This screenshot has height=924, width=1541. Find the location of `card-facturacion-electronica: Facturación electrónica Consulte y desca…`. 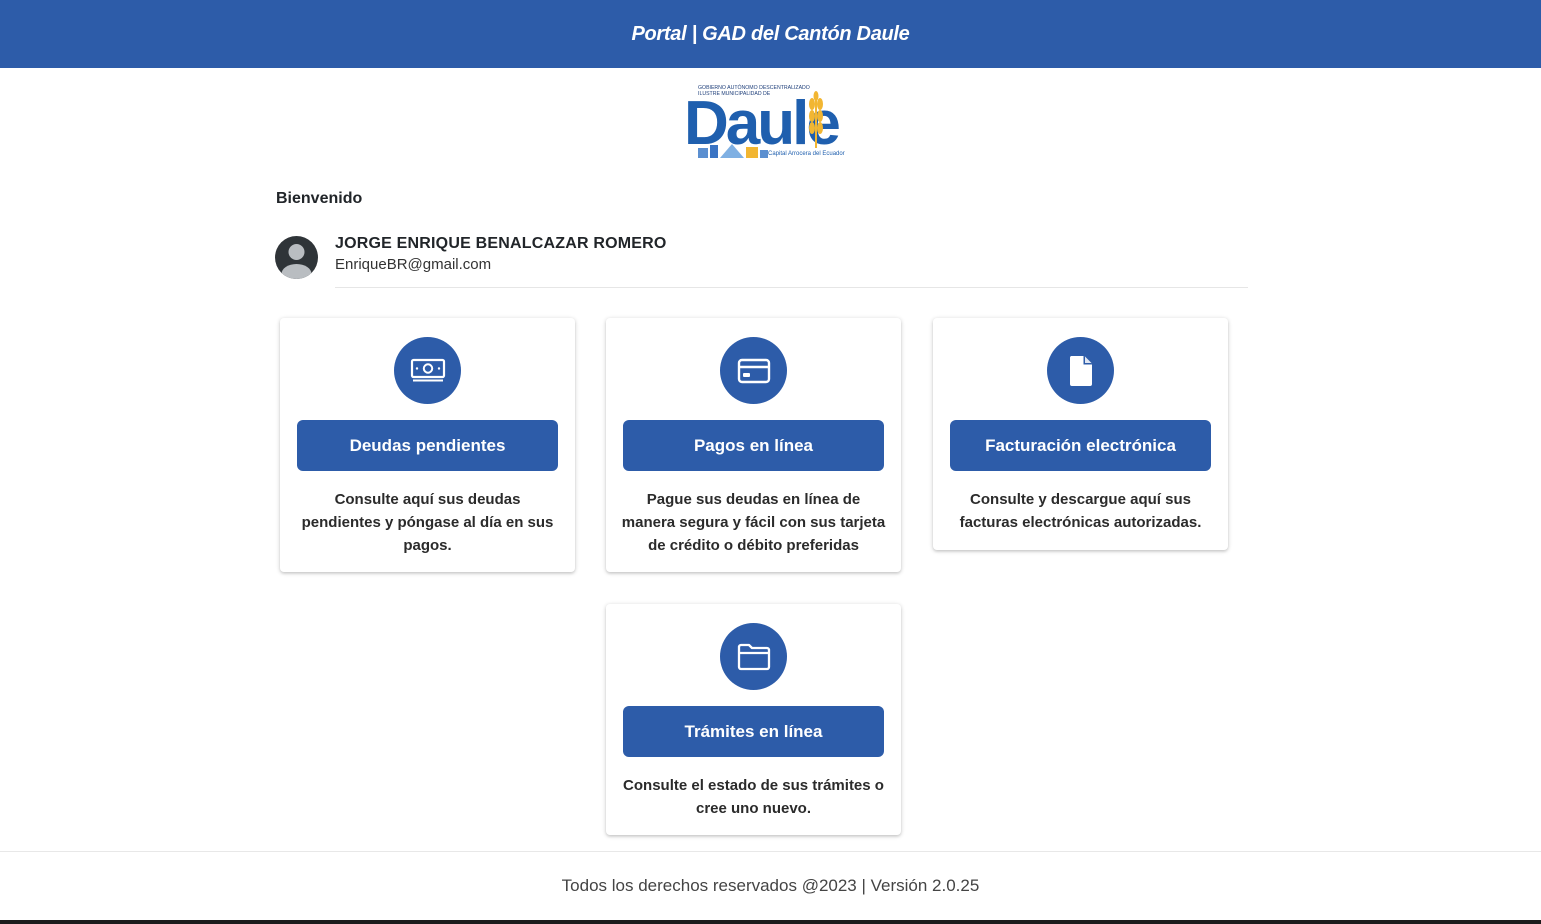

card-facturacion-electronica: Facturación electrónica Consulte y desca… is located at coordinates (1080, 434).